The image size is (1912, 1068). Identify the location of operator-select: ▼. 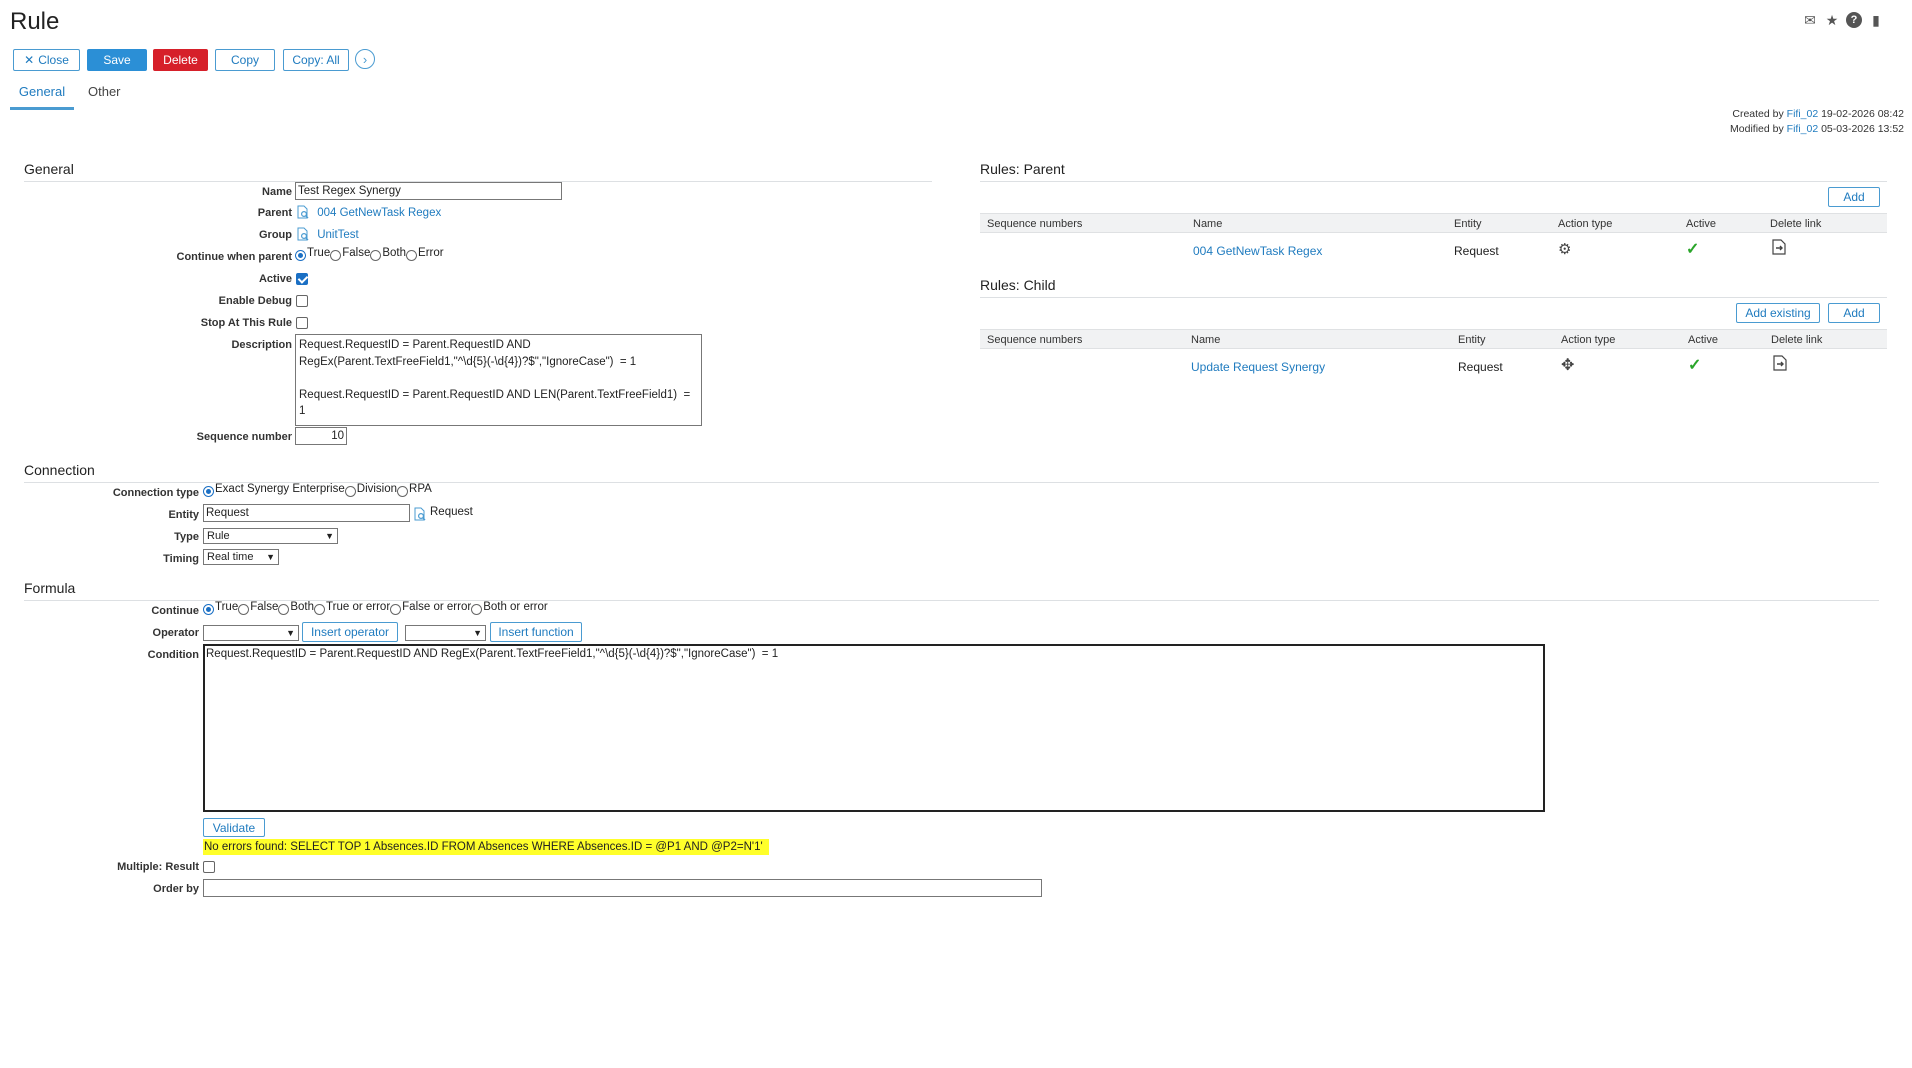
(251, 633).